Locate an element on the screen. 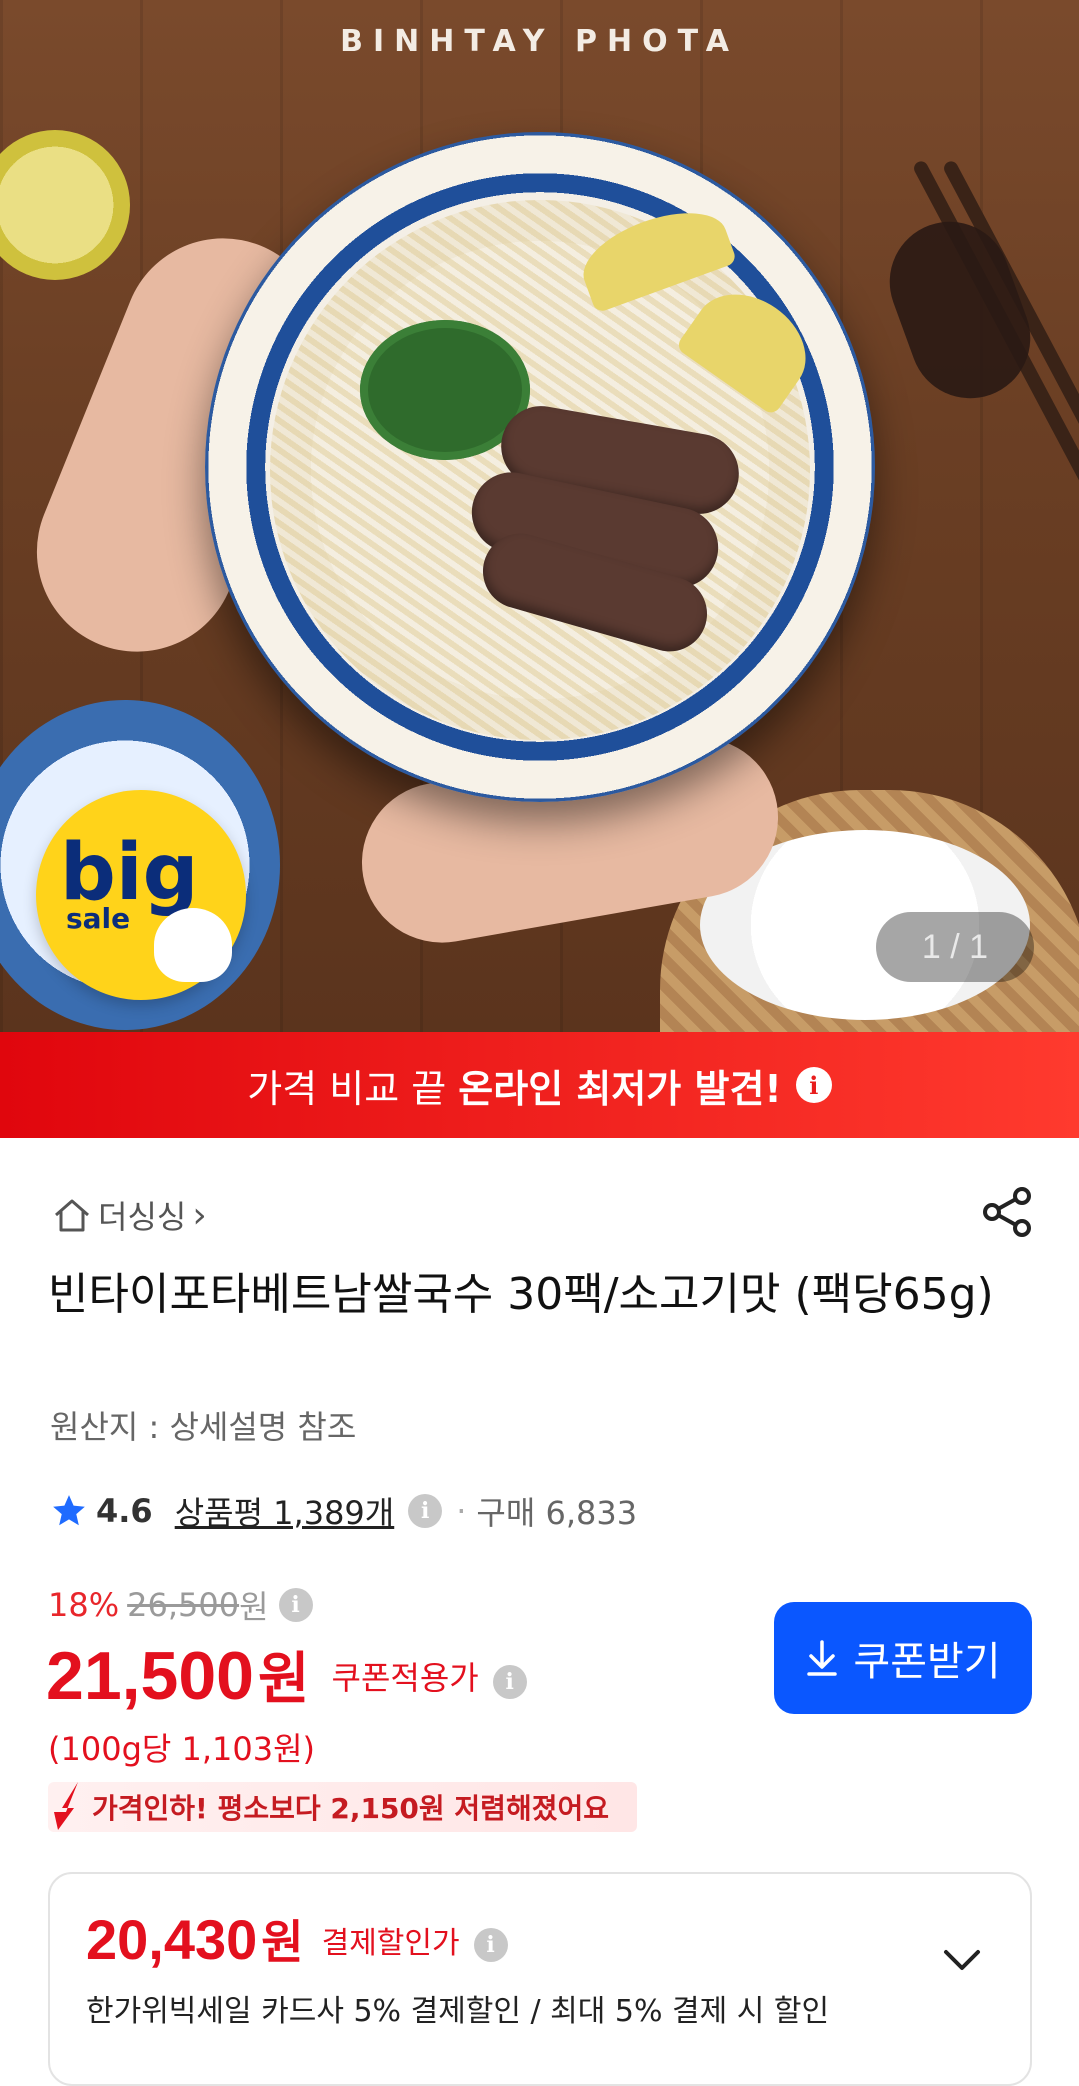 The image size is (1079, 2086). lime-slice is located at coordinates (65, 205).